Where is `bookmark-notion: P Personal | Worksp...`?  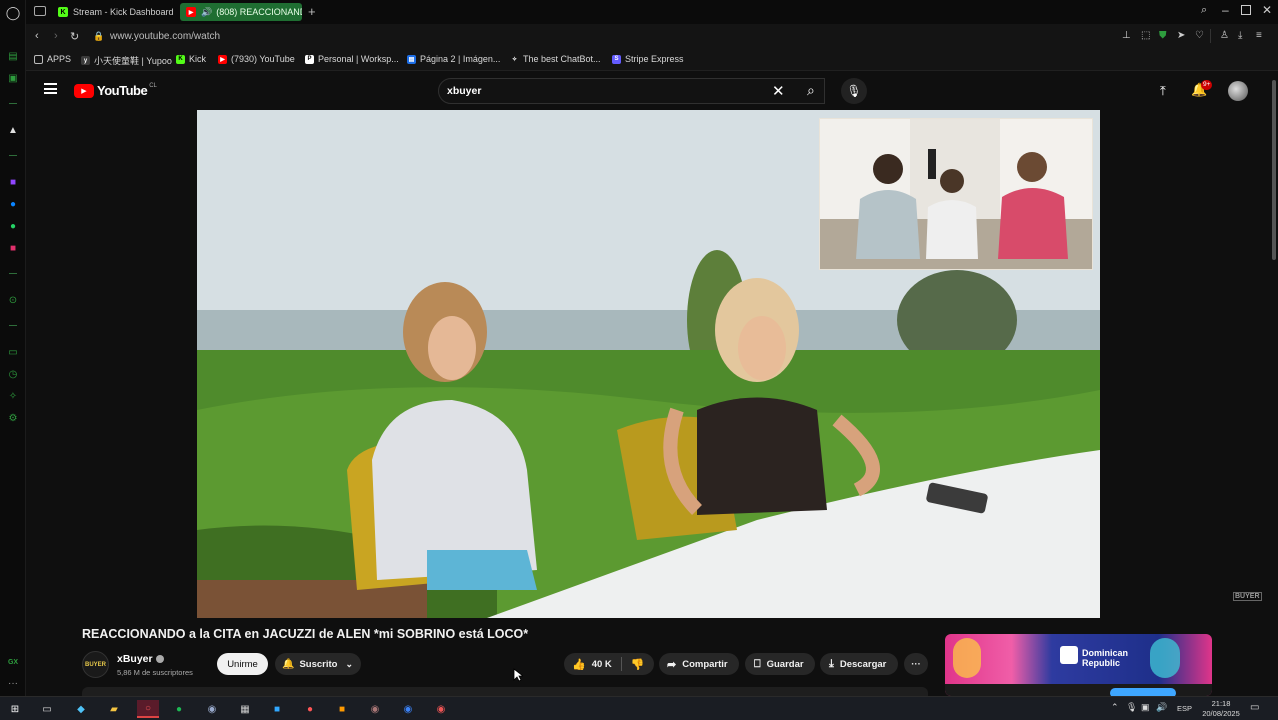
bookmark-notion: P Personal | Worksp... is located at coordinates (352, 59).